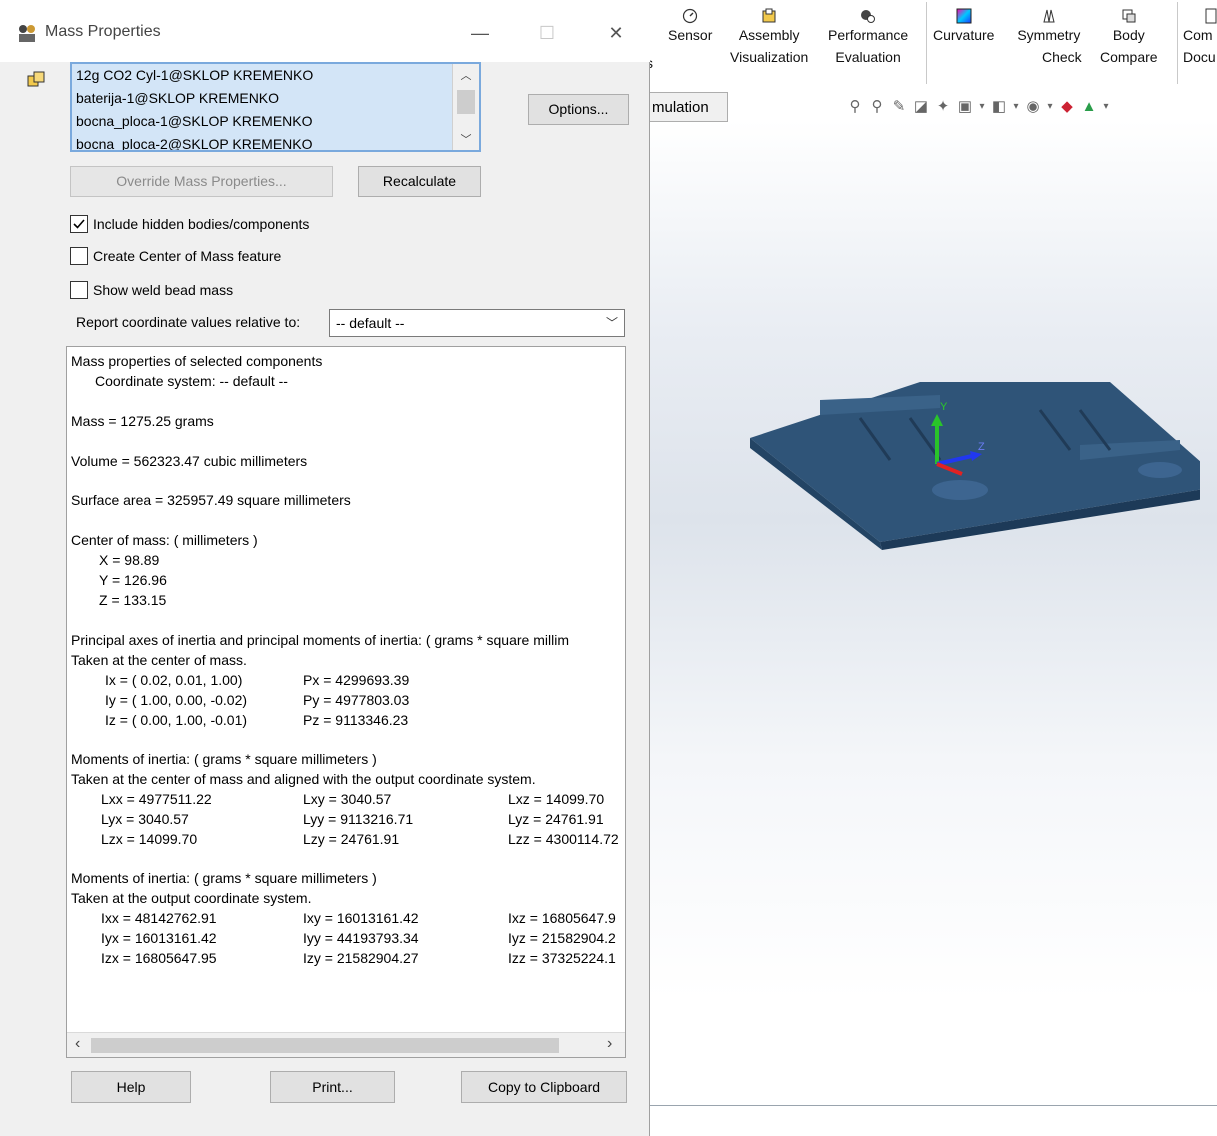 The image size is (1217, 1136). What do you see at coordinates (943, 107) in the screenshot?
I see `dynamic-annotation-icon: ✦` at bounding box center [943, 107].